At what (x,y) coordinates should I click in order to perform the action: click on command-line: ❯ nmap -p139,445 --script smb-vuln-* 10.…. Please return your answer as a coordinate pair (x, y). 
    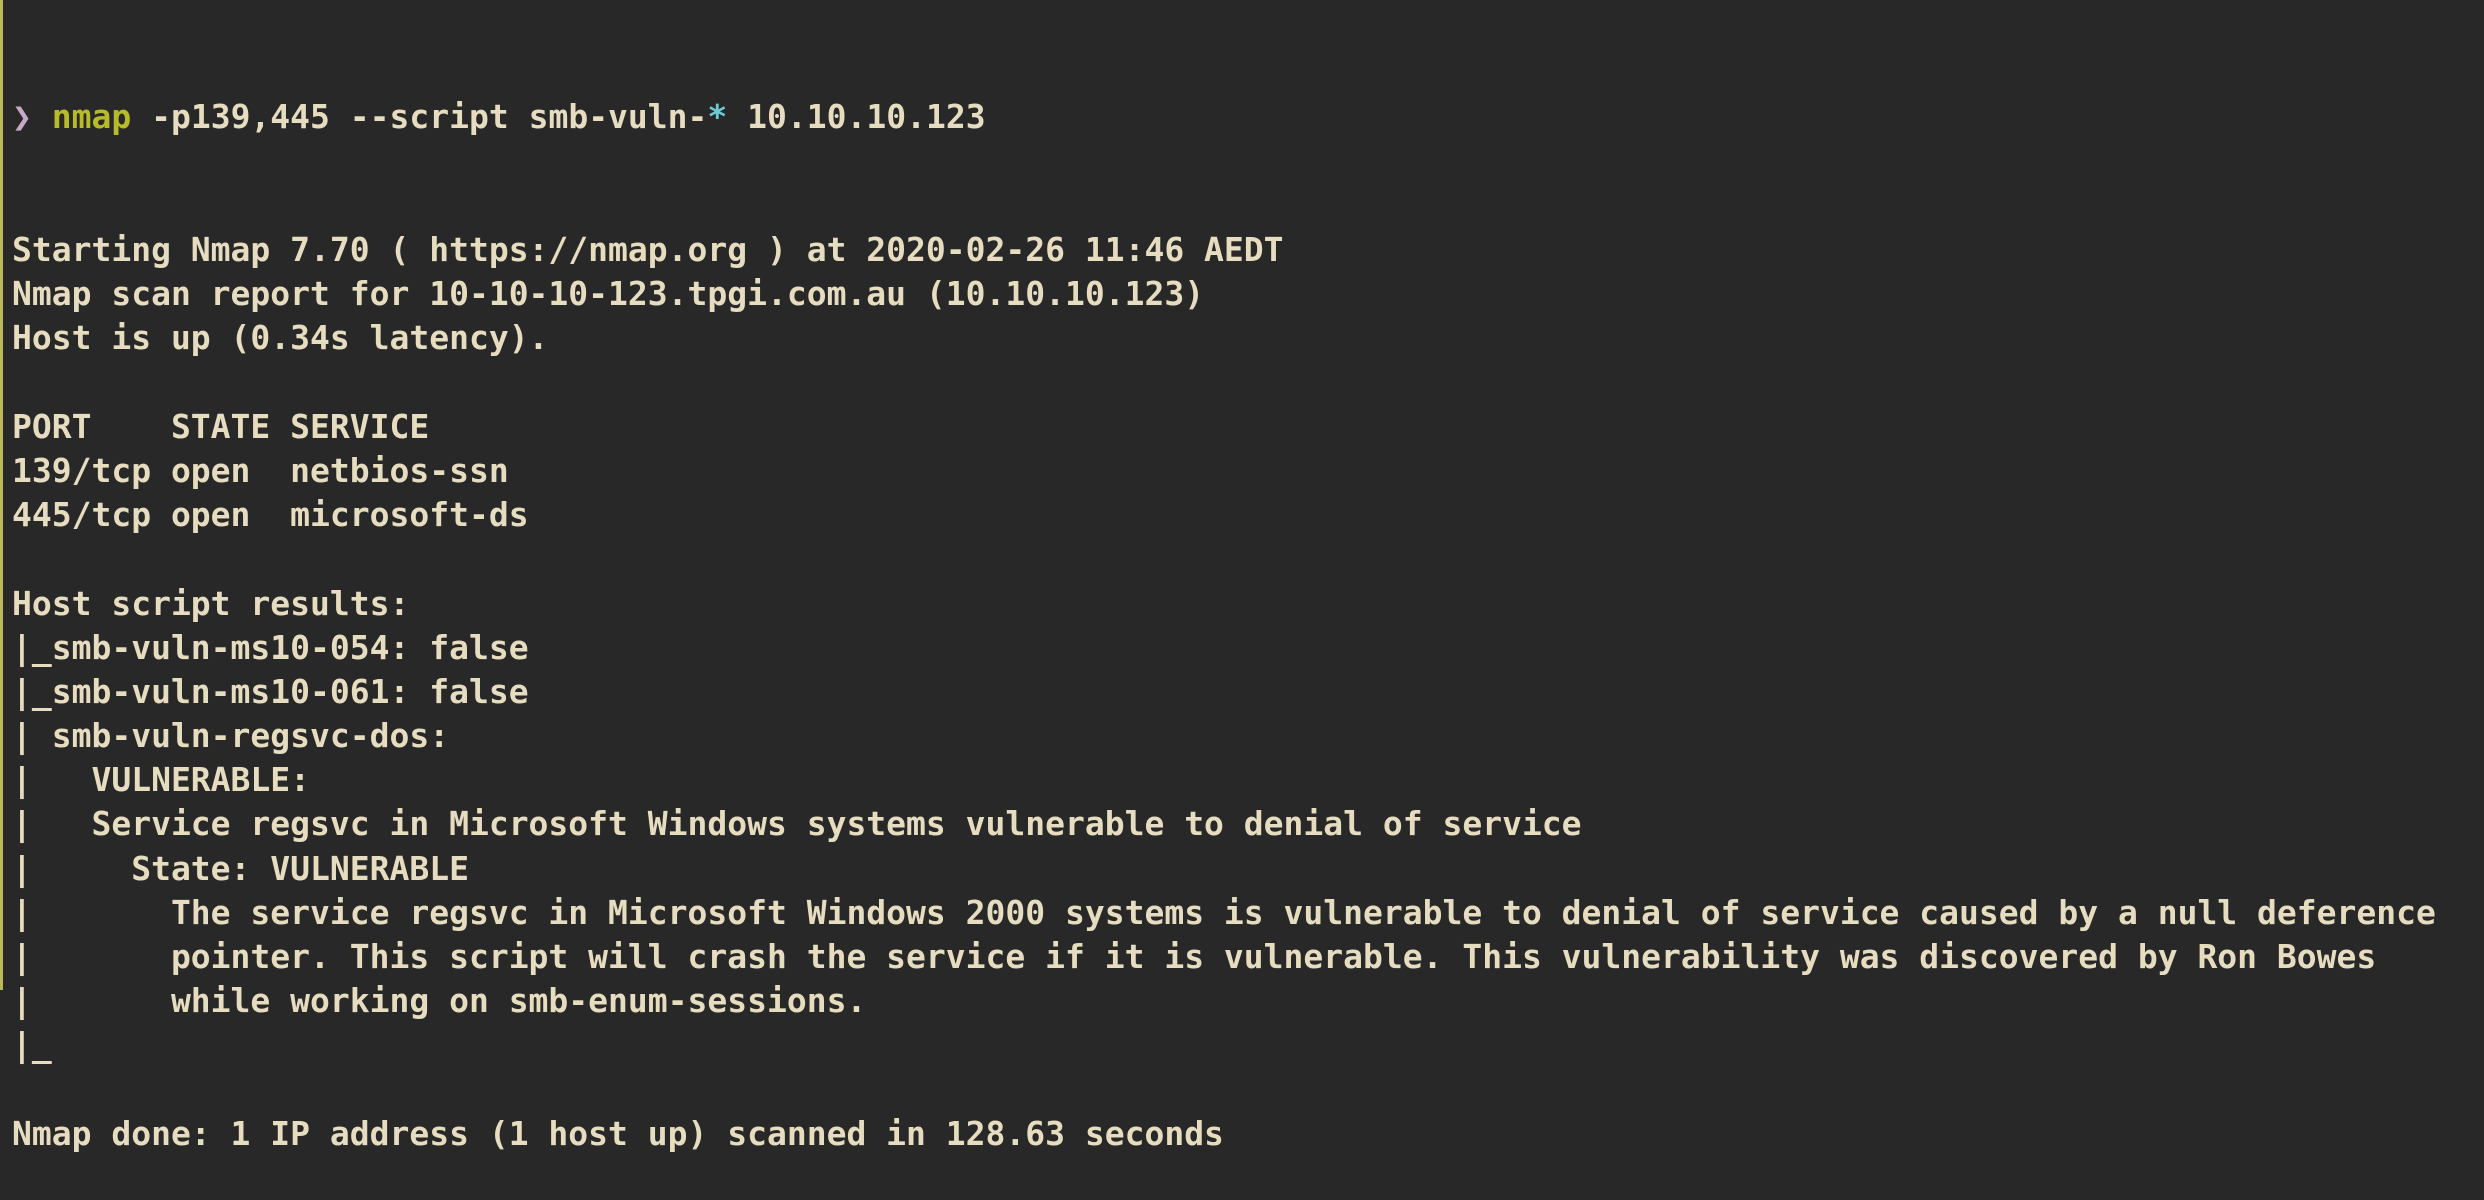
    Looking at the image, I should click on (1248, 117).